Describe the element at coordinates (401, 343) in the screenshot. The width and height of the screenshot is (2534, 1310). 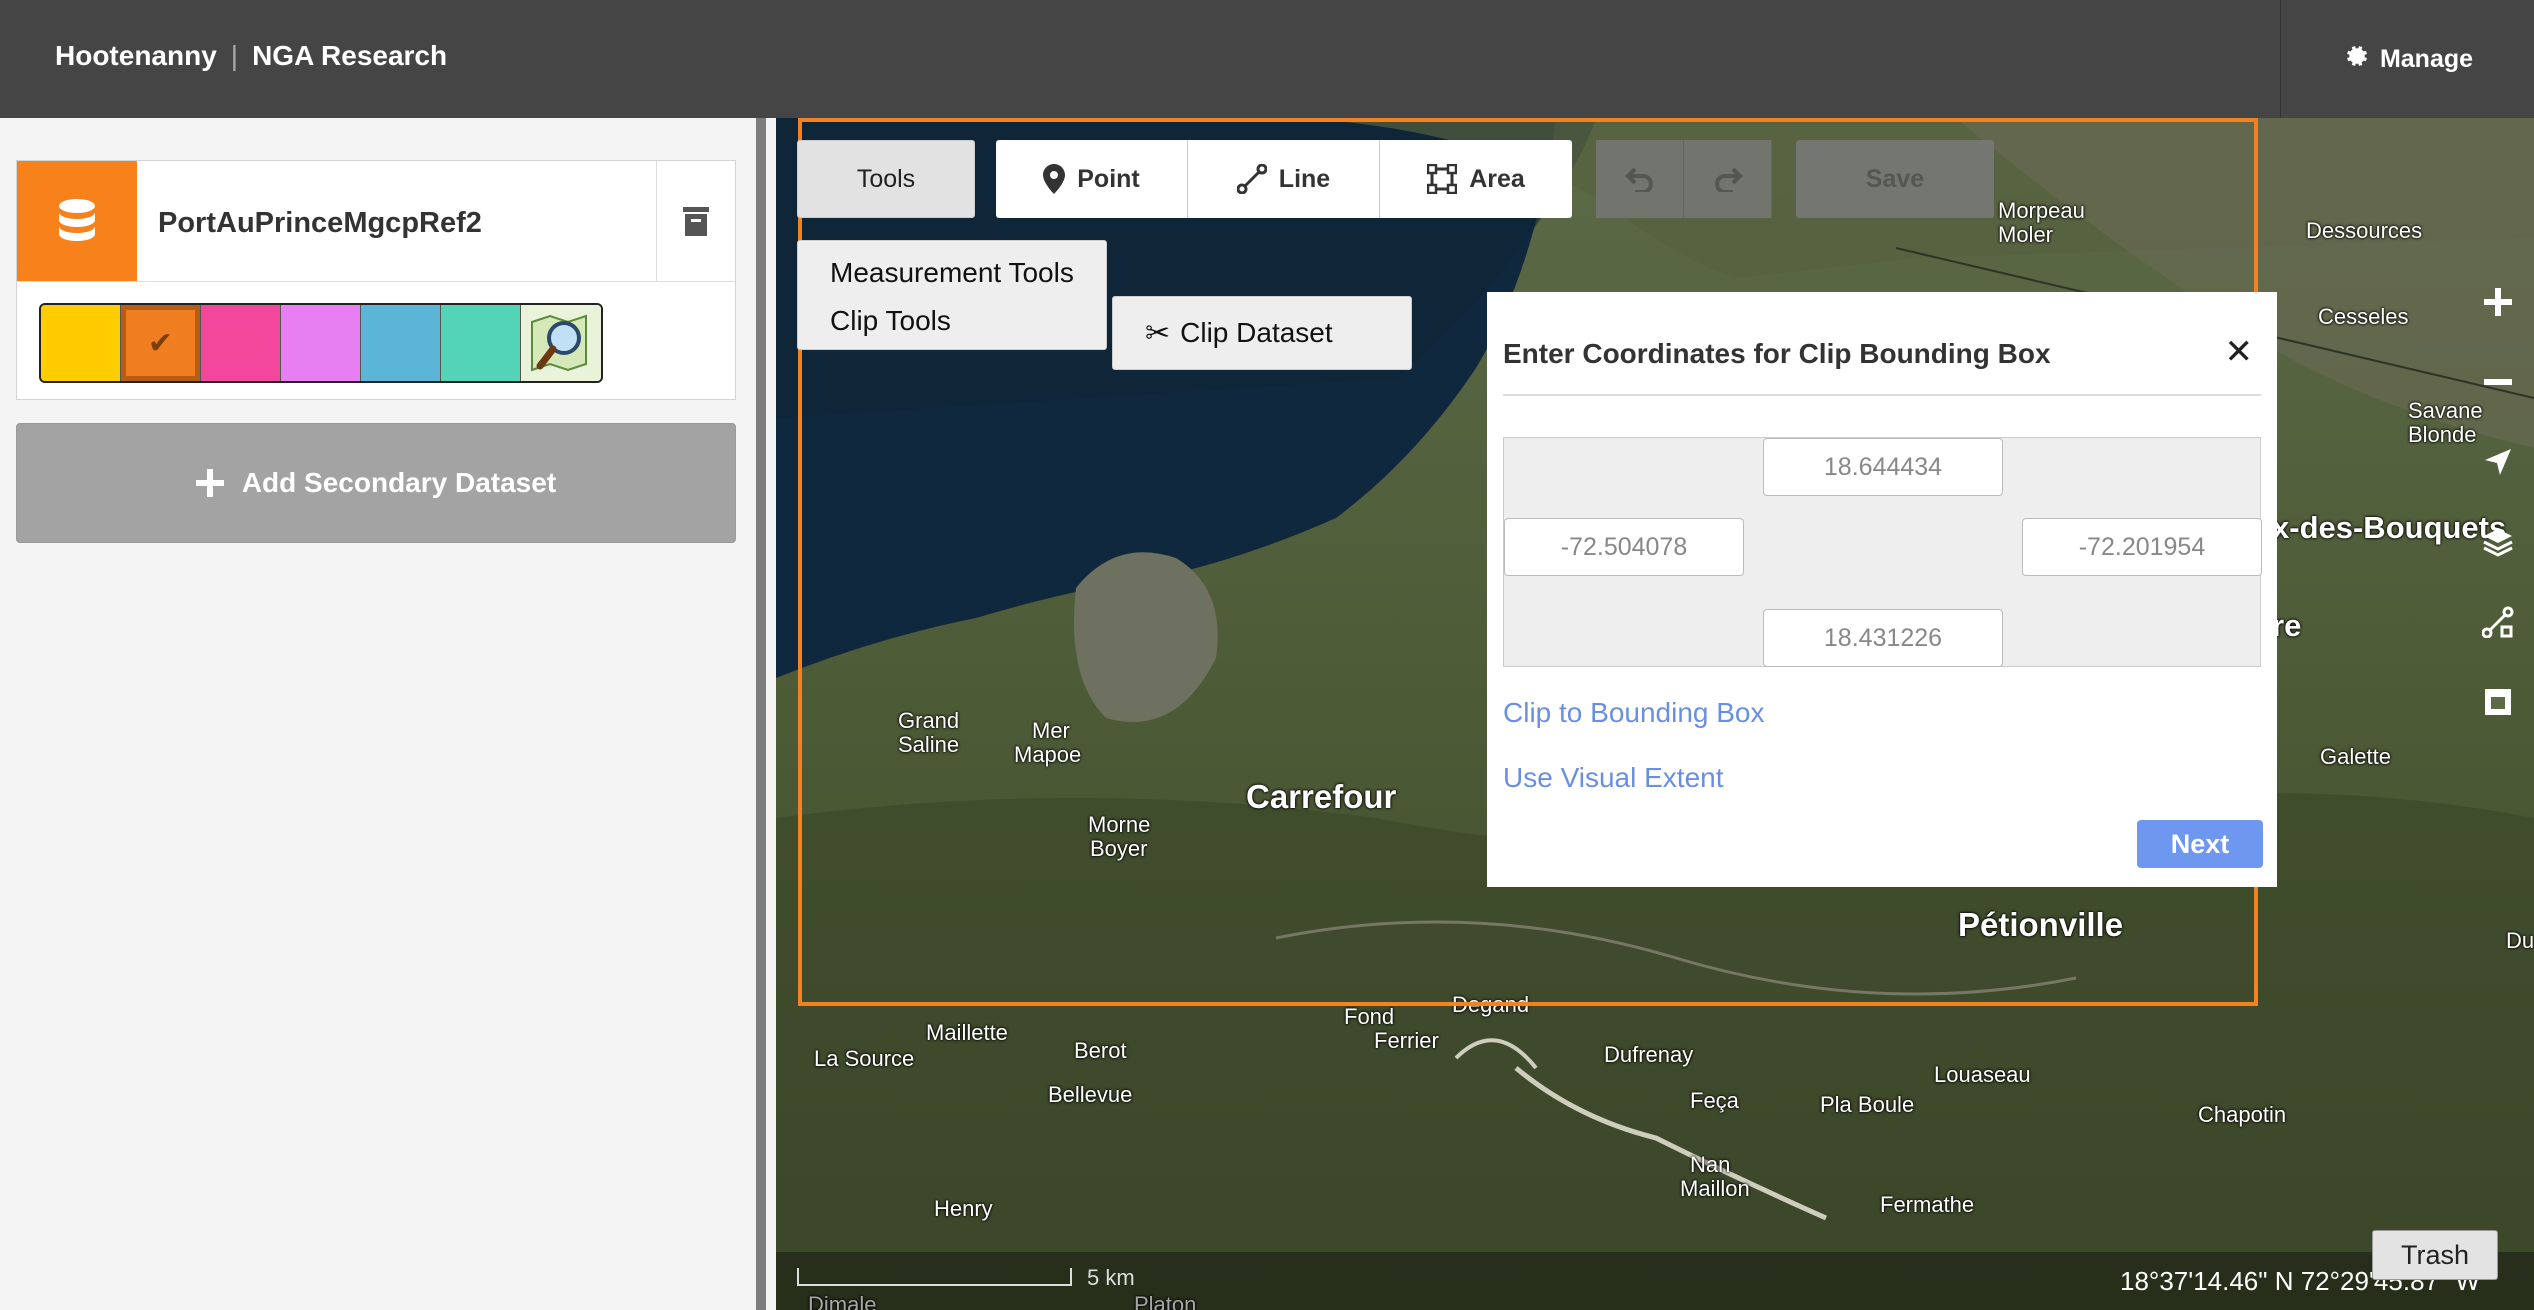
I see `swatch-blue` at that location.